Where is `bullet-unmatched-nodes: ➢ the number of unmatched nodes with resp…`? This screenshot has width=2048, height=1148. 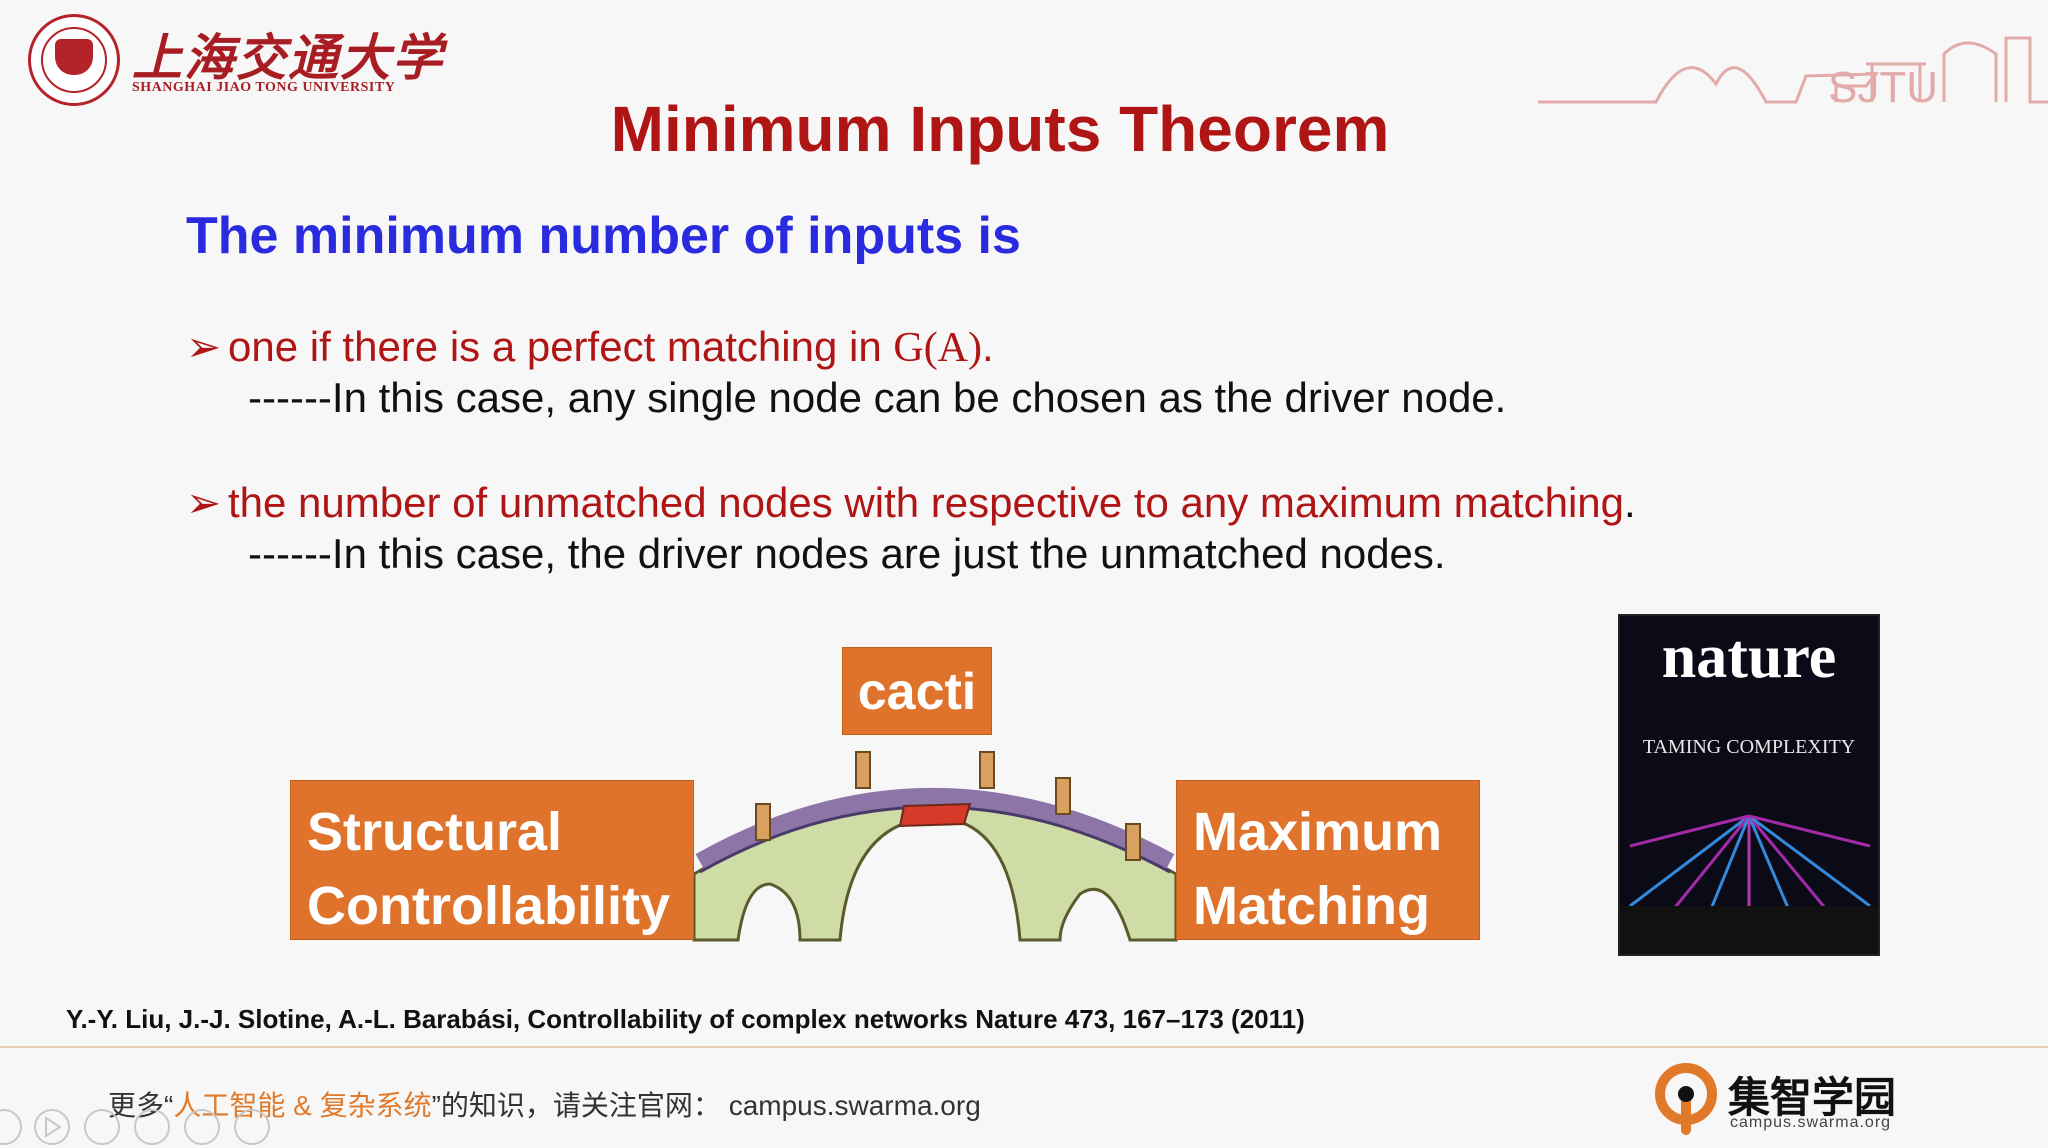 bullet-unmatched-nodes: ➢ the number of unmatched nodes with resp… is located at coordinates (911, 502).